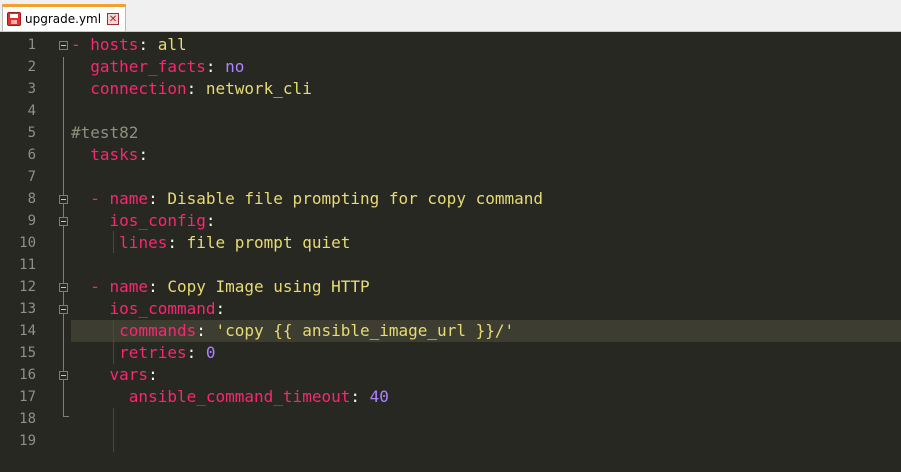  I want to click on code-line: - name: Copy Image using HTTP, so click(220, 287).